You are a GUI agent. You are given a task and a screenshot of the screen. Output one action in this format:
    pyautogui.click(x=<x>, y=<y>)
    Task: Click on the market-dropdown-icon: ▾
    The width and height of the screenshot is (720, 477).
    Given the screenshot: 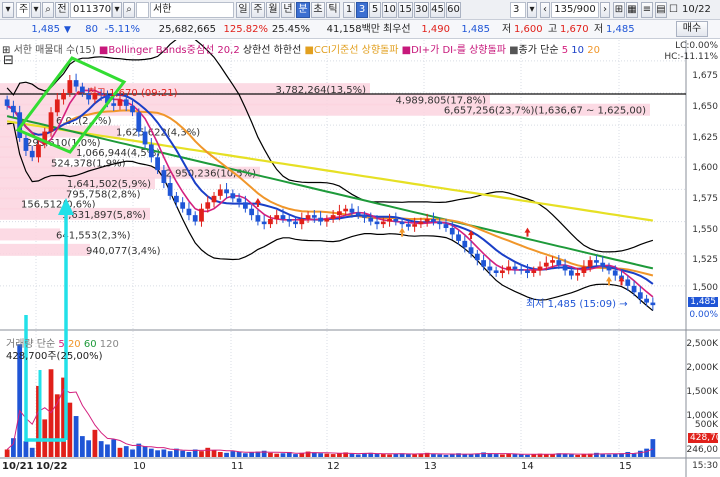 What is the action you would take?
    pyautogui.click(x=36, y=10)
    